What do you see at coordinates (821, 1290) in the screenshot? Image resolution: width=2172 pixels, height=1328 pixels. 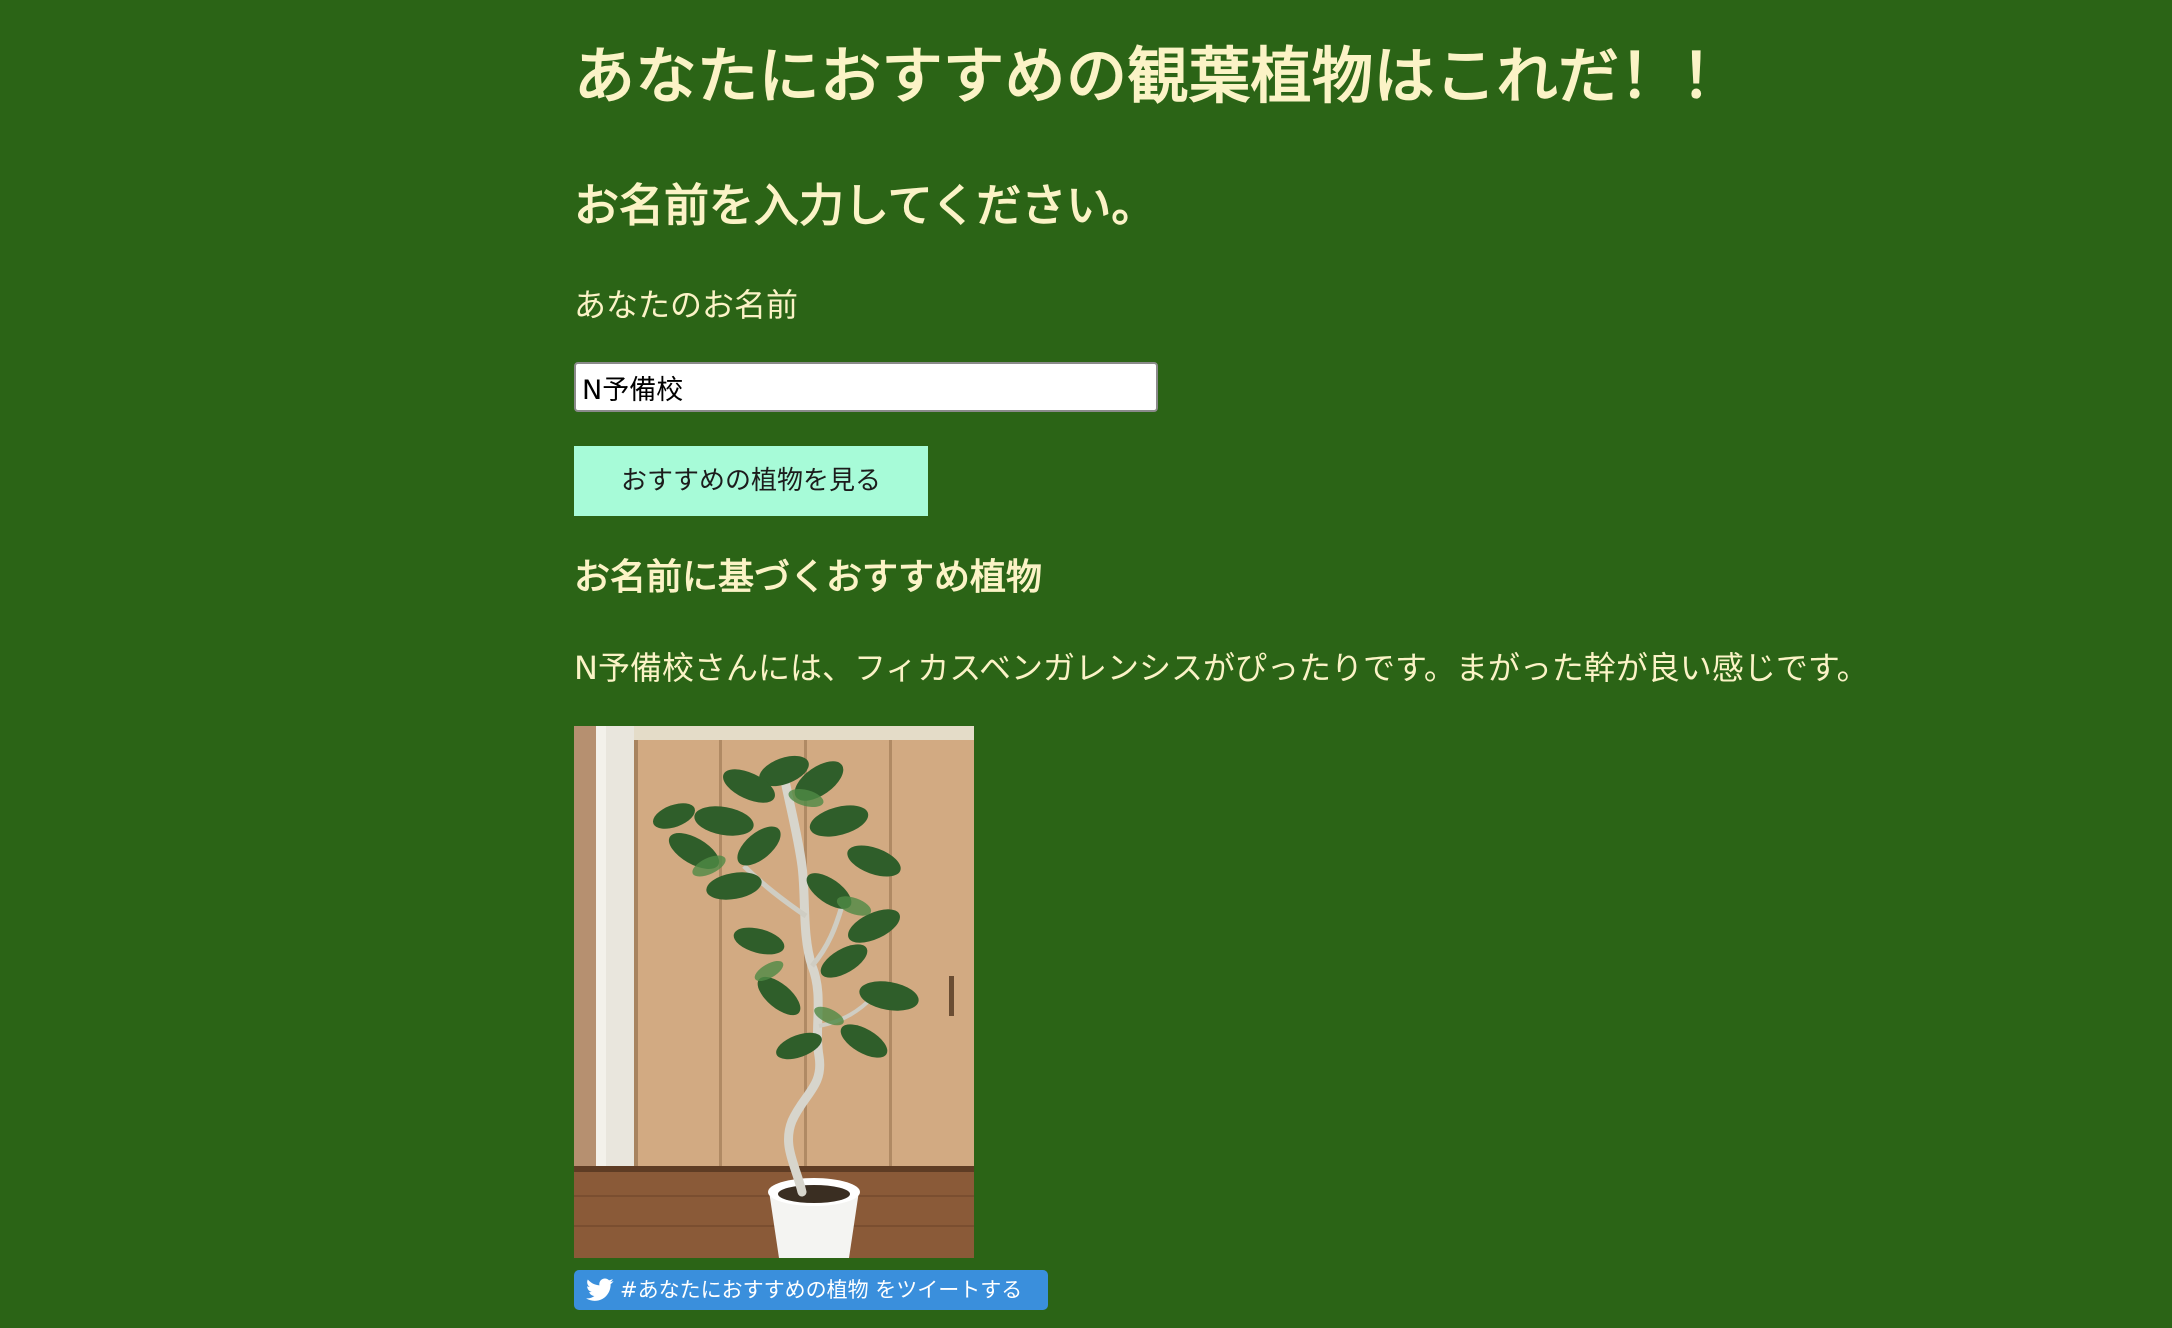 I see `tweet-label: #あなたにおすすめの植物 をツイートする` at bounding box center [821, 1290].